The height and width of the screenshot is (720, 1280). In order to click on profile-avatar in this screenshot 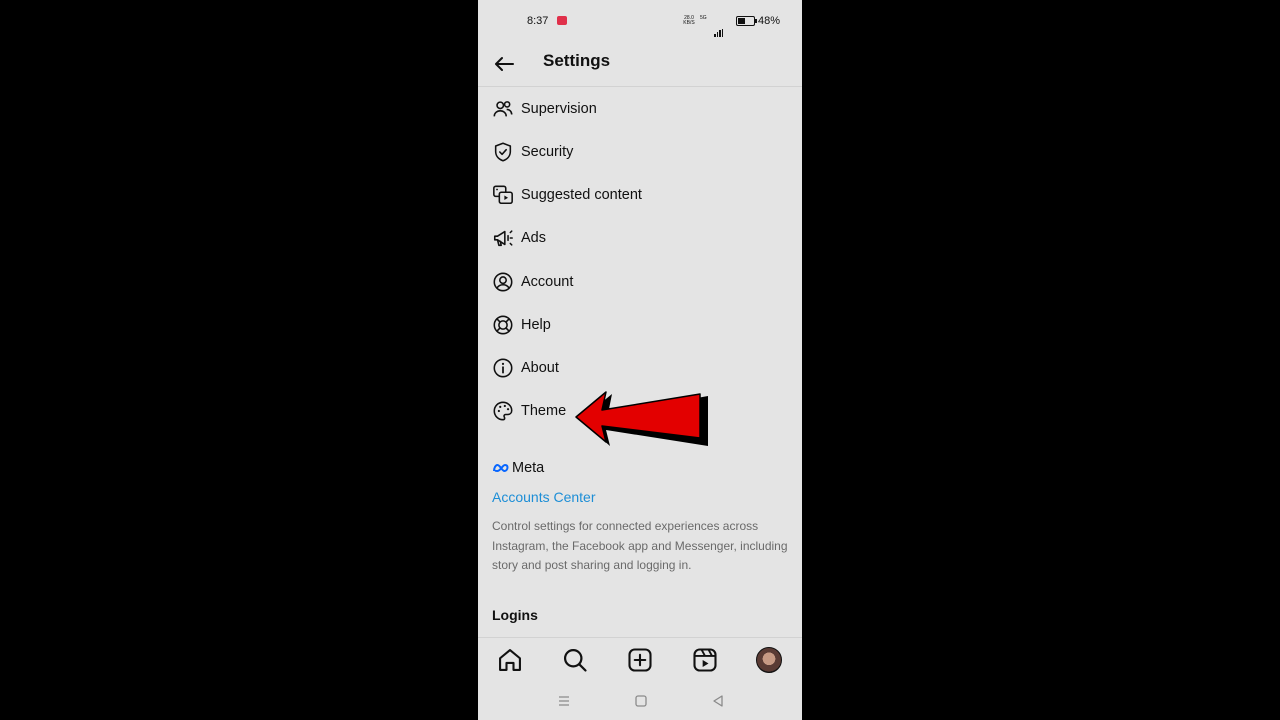, I will do `click(769, 660)`.